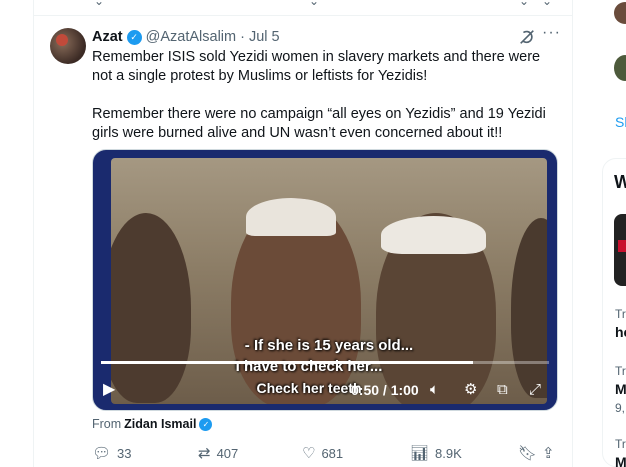  I want to click on heart-icon: ♡, so click(309, 453).